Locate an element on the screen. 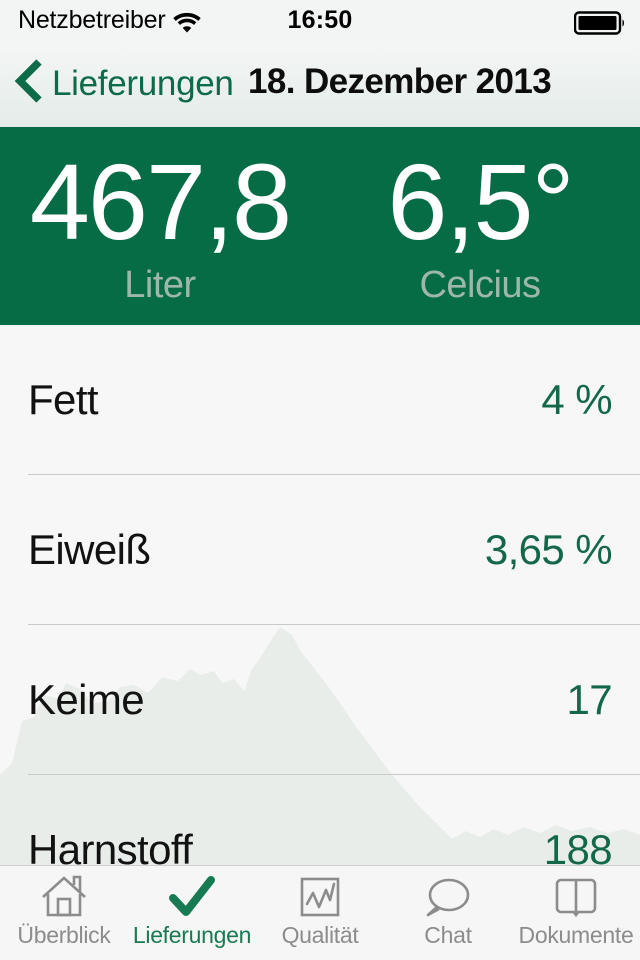 This screenshot has height=960, width=640. page-title: 18. Dezember 2013 is located at coordinates (400, 81).